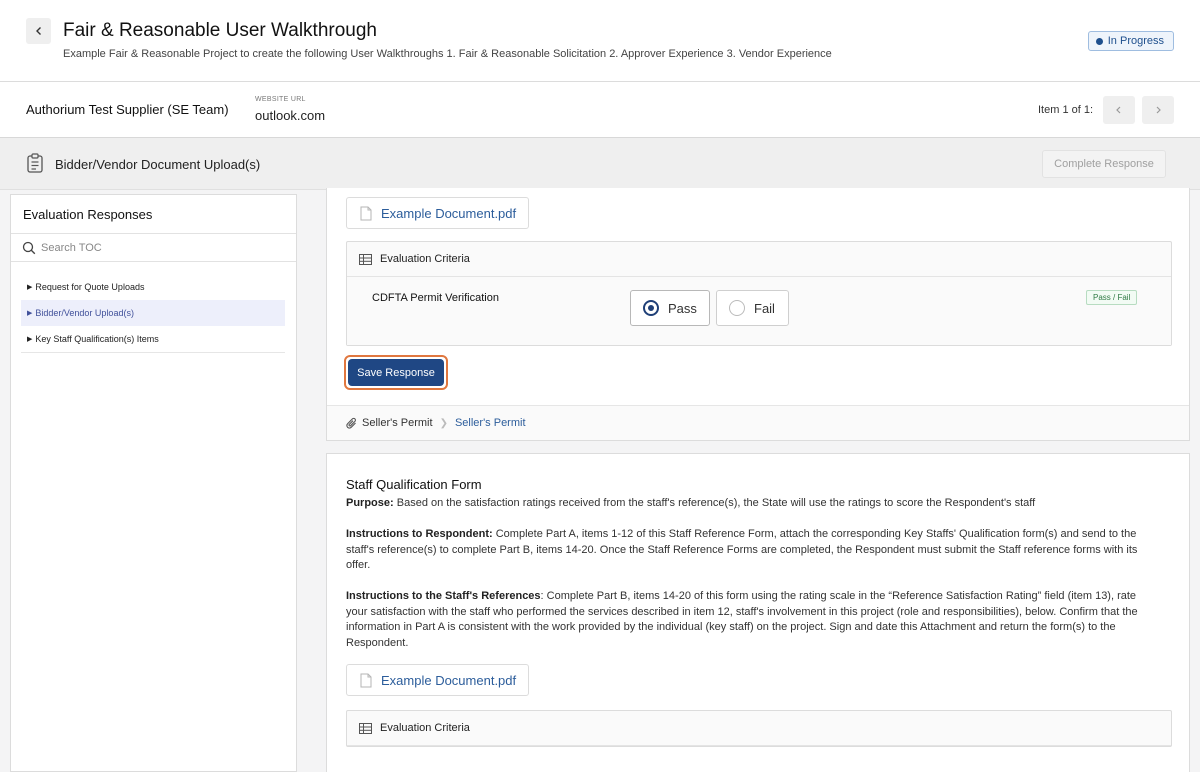 The image size is (1200, 772). I want to click on references-label: Instructions to the Staff's References, so click(443, 596).